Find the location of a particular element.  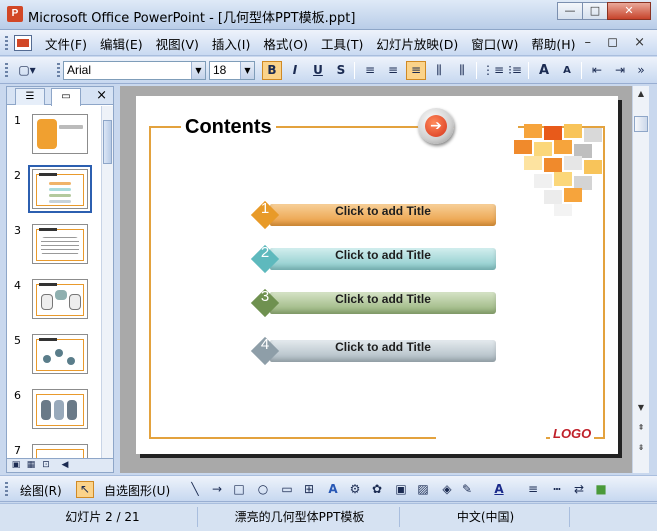

oval-tool-icon: ○ is located at coordinates (263, 489).